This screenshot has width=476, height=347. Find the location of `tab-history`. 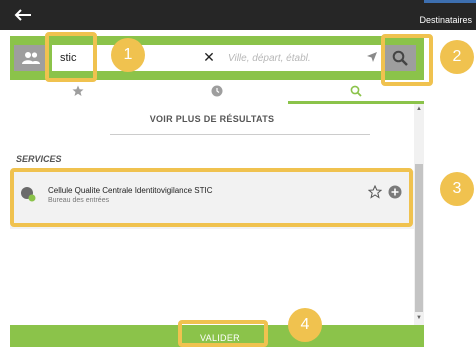

tab-history is located at coordinates (218, 92).